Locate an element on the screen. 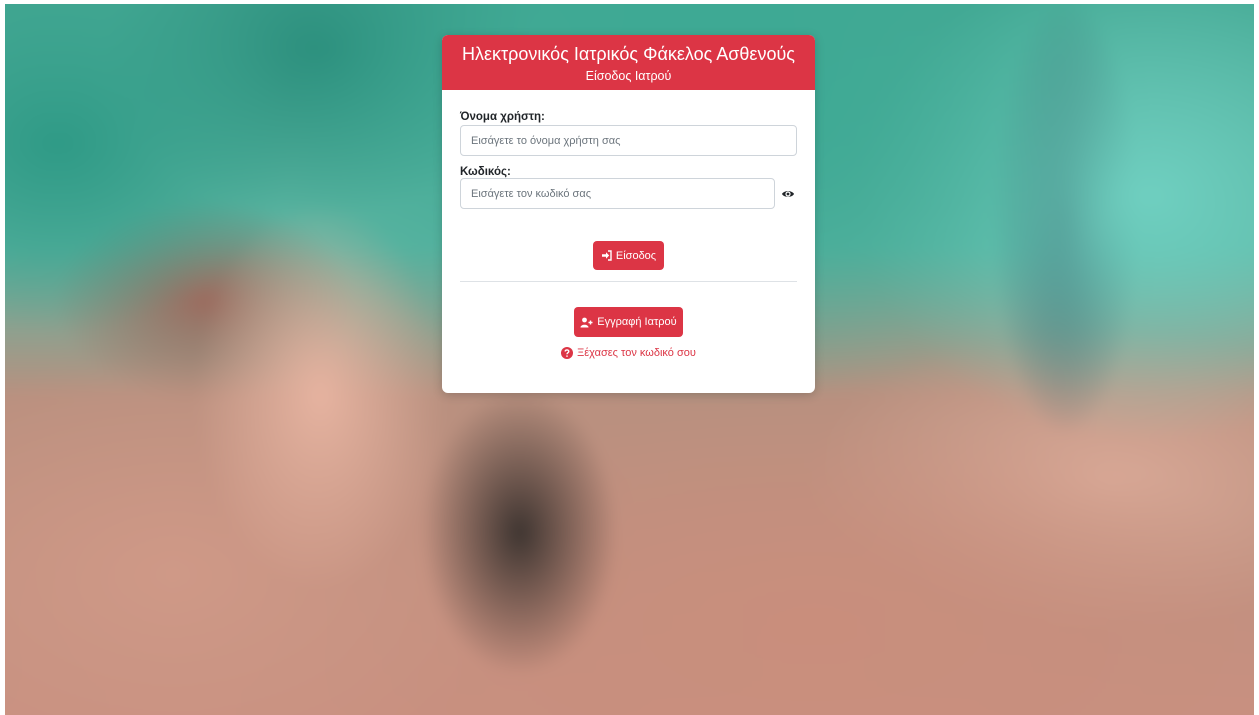  register-doctor-button: Εγγραφή Ιατρού is located at coordinates (628, 322).